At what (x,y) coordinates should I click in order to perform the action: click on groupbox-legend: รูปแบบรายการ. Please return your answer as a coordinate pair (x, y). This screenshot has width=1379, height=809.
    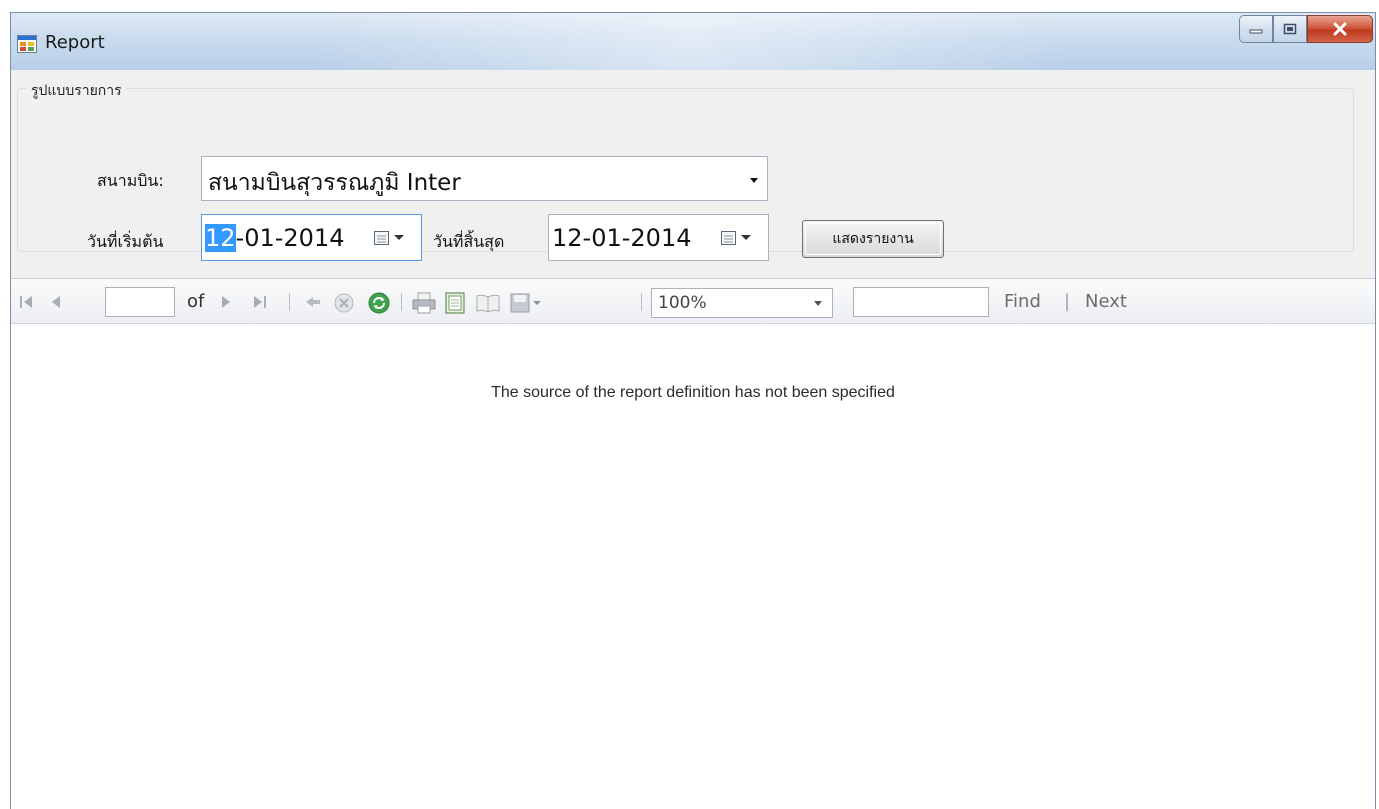
    Looking at the image, I should click on (76, 91).